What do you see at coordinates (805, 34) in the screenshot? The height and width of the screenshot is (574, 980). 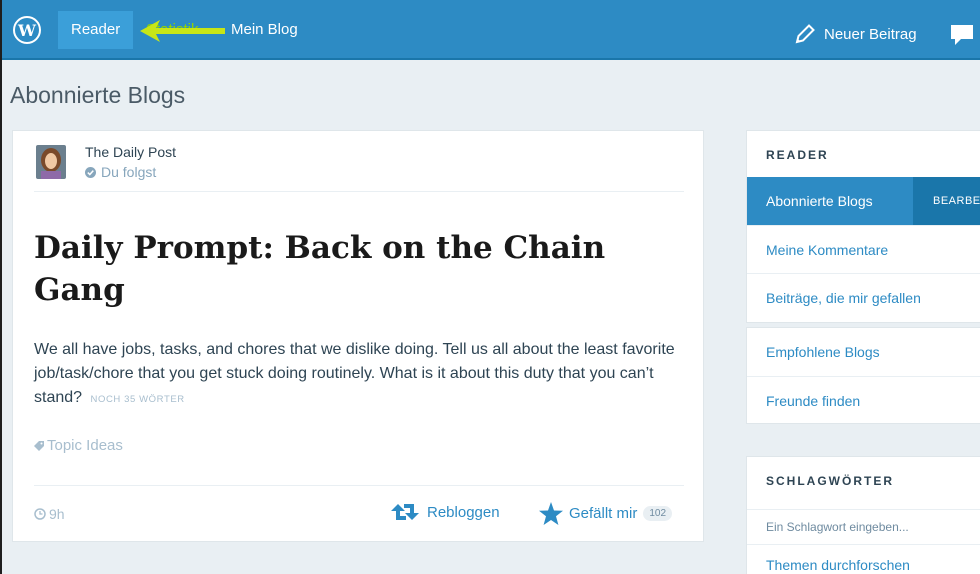 I see `pencil-icon` at bounding box center [805, 34].